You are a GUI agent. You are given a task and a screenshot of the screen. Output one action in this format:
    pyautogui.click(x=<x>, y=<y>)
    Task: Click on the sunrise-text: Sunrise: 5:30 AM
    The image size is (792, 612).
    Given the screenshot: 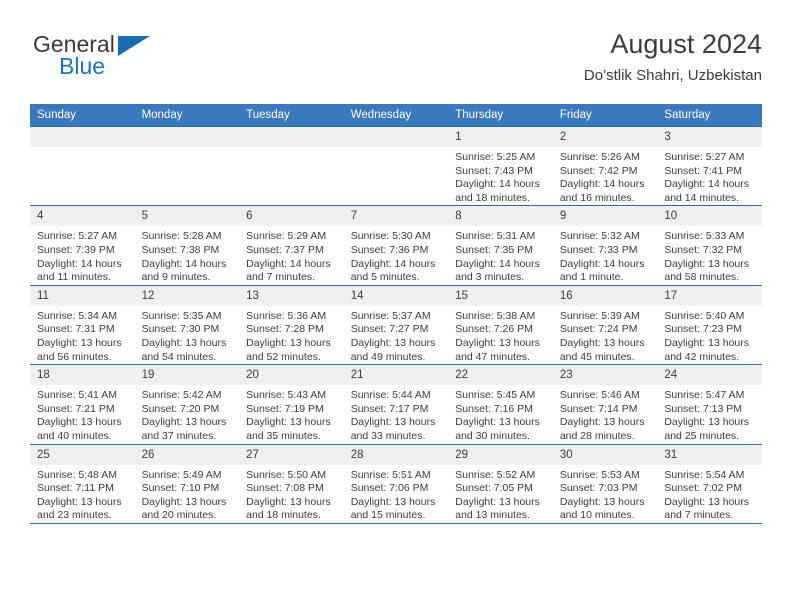 What is the action you would take?
    pyautogui.click(x=390, y=236)
    